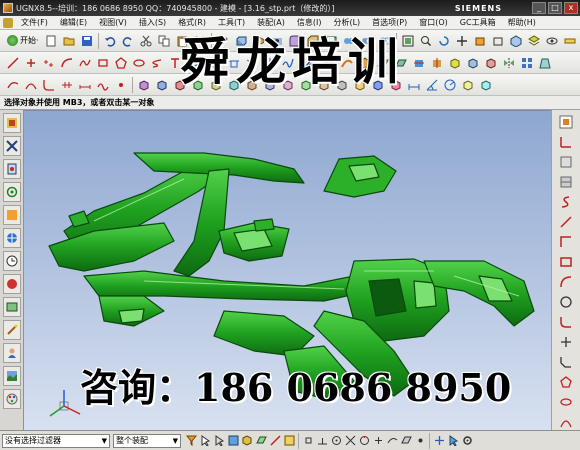 The height and width of the screenshot is (450, 580). I want to click on line-icon, so click(13, 63).